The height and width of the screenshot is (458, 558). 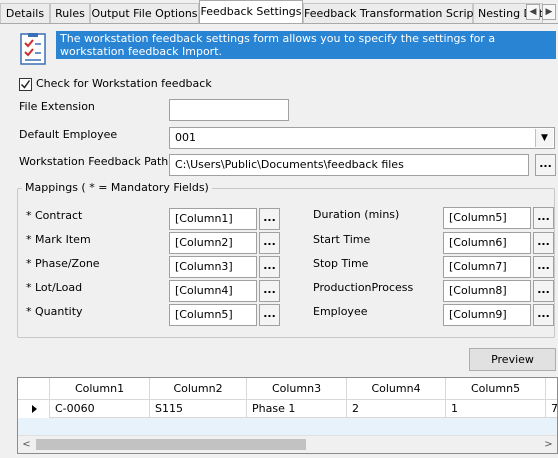 I want to click on grid-corner, so click(x=34, y=389).